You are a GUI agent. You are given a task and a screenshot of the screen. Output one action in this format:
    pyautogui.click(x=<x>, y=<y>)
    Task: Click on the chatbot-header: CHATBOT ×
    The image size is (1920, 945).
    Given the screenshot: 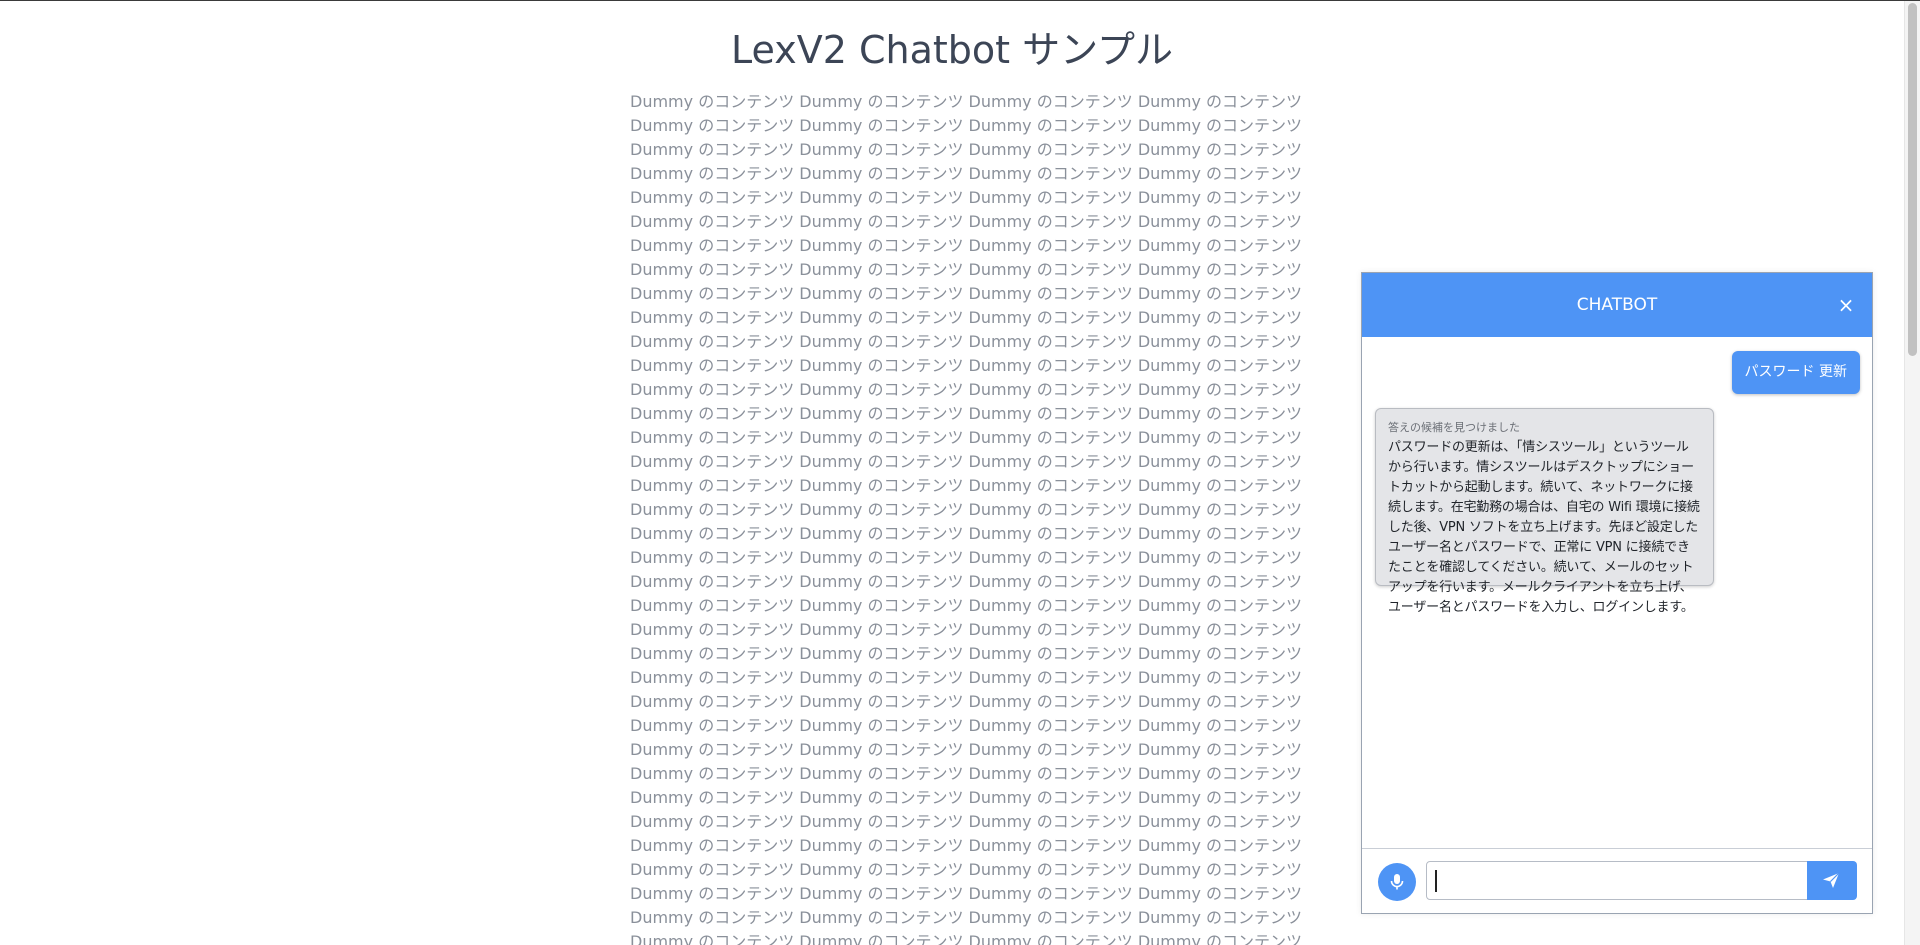 What is the action you would take?
    pyautogui.click(x=1617, y=305)
    